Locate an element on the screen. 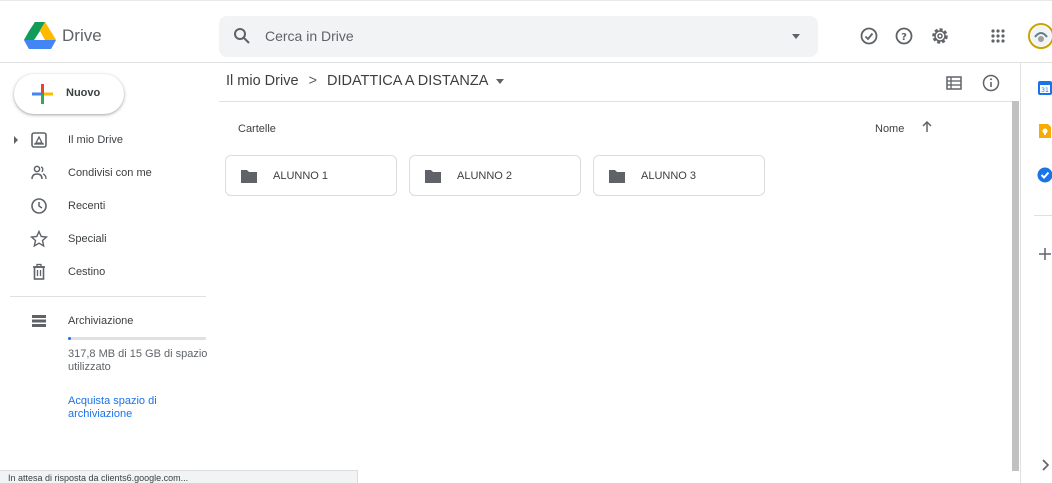  sidebar-item-label: Speciali is located at coordinates (87, 239).